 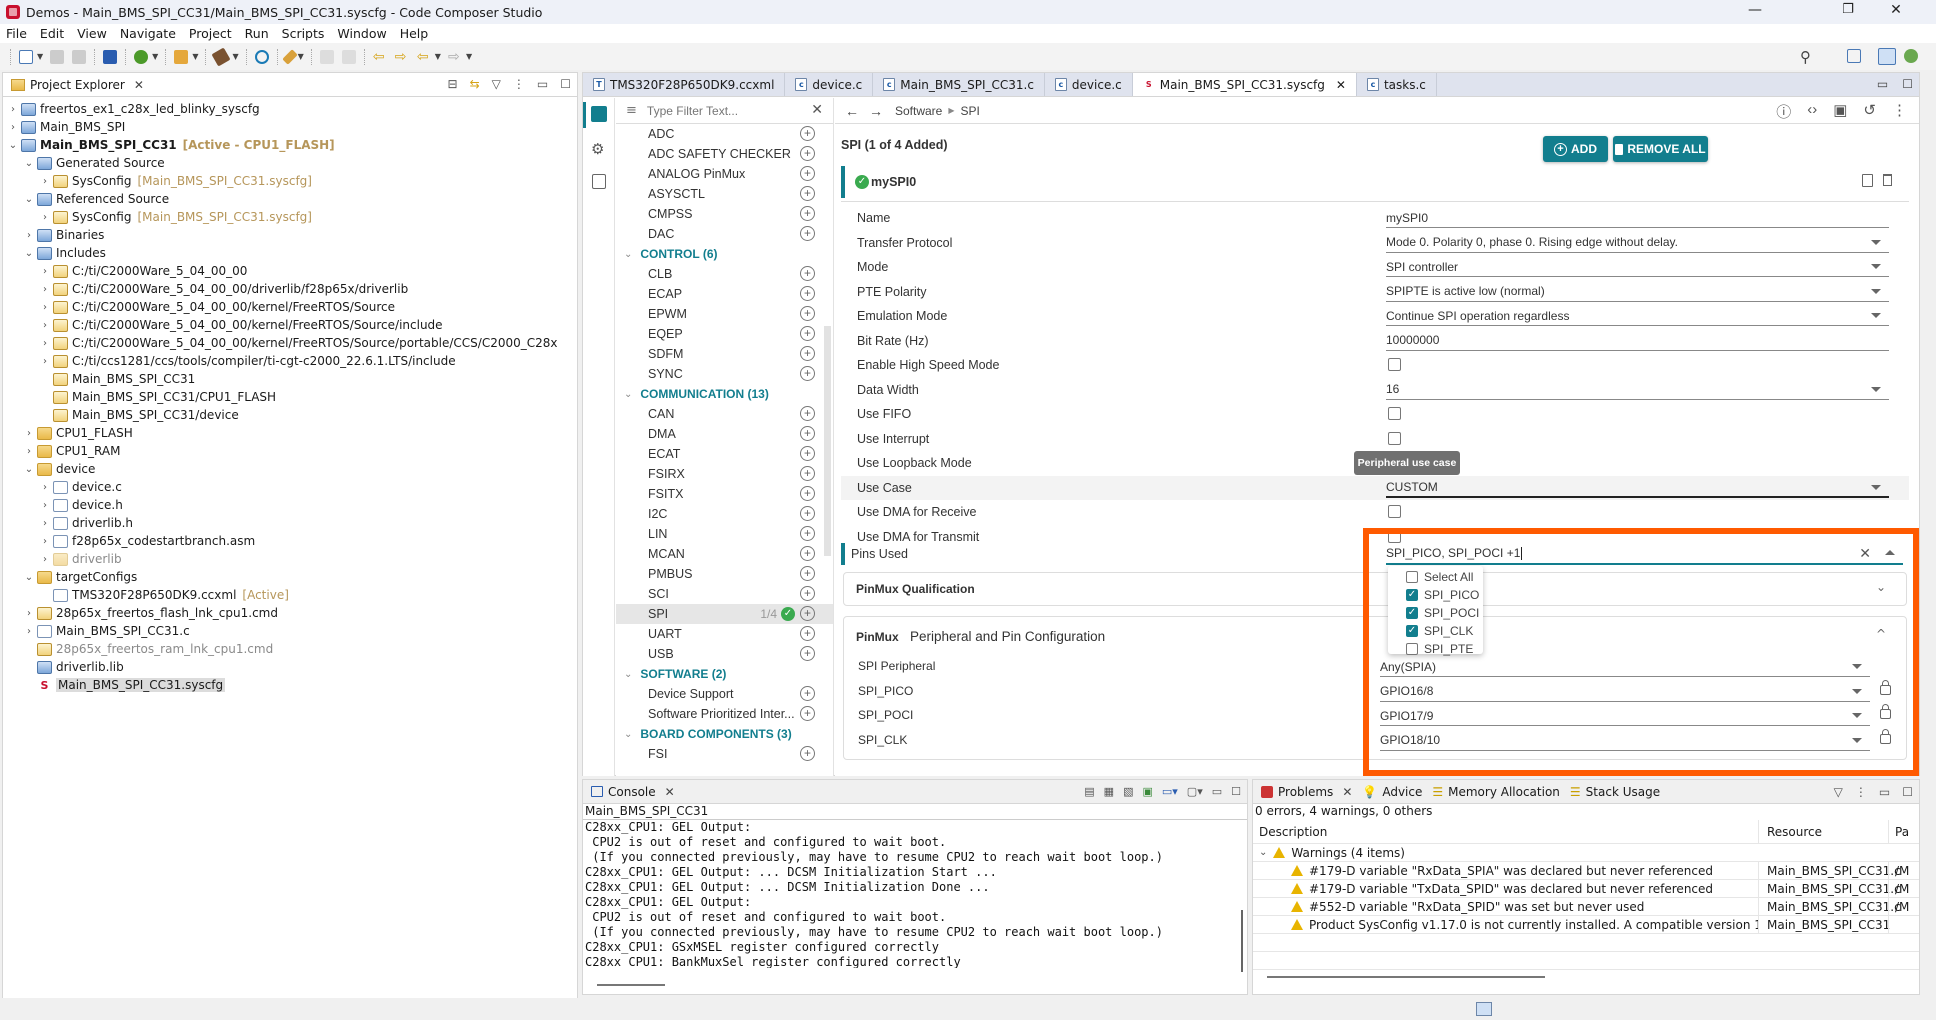 I want to click on chevron-down-icon: ▼, so click(x=40, y=56).